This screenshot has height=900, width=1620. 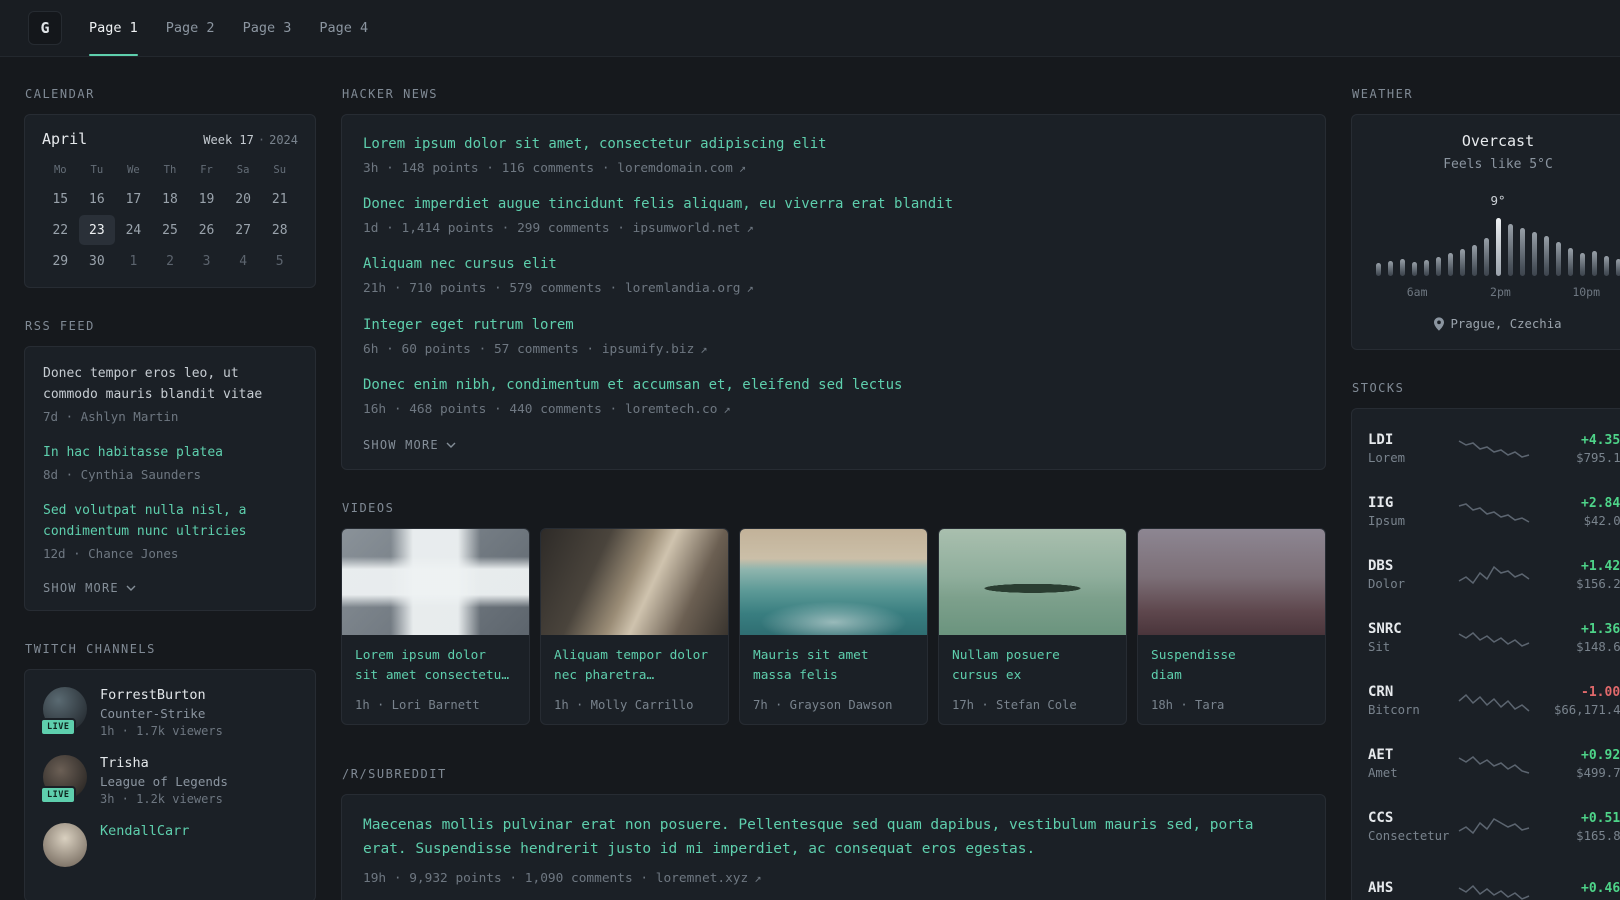 I want to click on calendar-header: April Week 17 · 2024, so click(x=170, y=139).